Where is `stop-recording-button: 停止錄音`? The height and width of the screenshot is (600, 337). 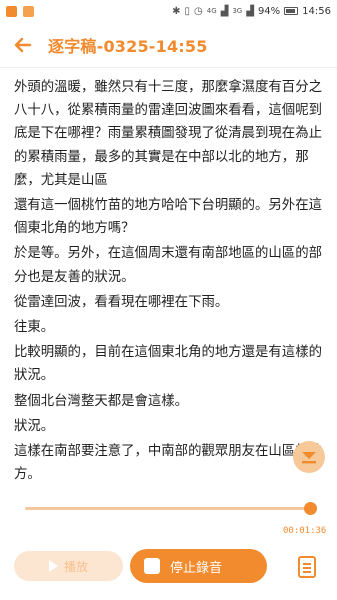
stop-recording-button: 停止錄音 is located at coordinates (198, 566).